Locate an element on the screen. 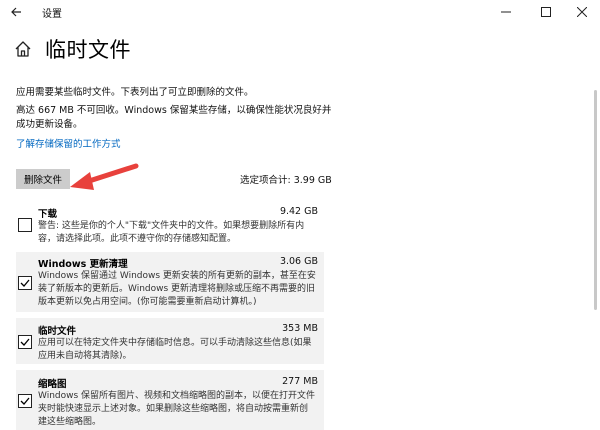 This screenshot has width=600, height=430. item-size: 3.06 GB is located at coordinates (298, 261).